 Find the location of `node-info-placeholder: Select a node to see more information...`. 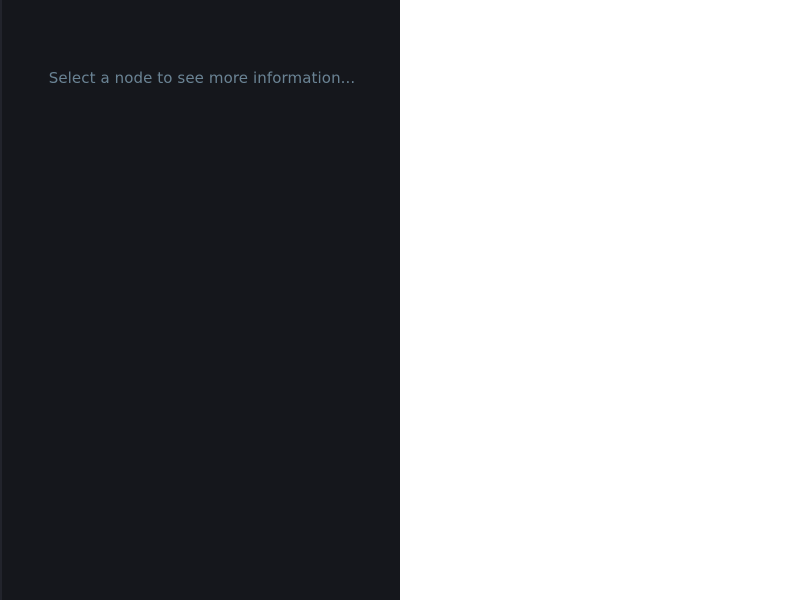

node-info-placeholder: Select a node to see more information... is located at coordinates (202, 78).